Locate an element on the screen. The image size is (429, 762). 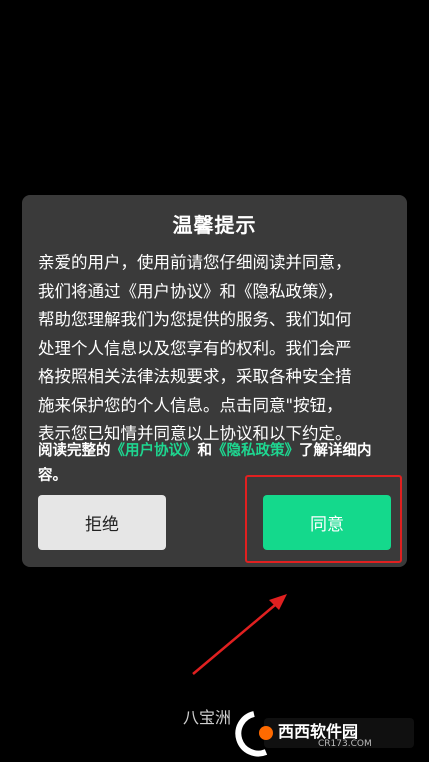
links-prefix: 阅读完整的 is located at coordinates (74, 451).